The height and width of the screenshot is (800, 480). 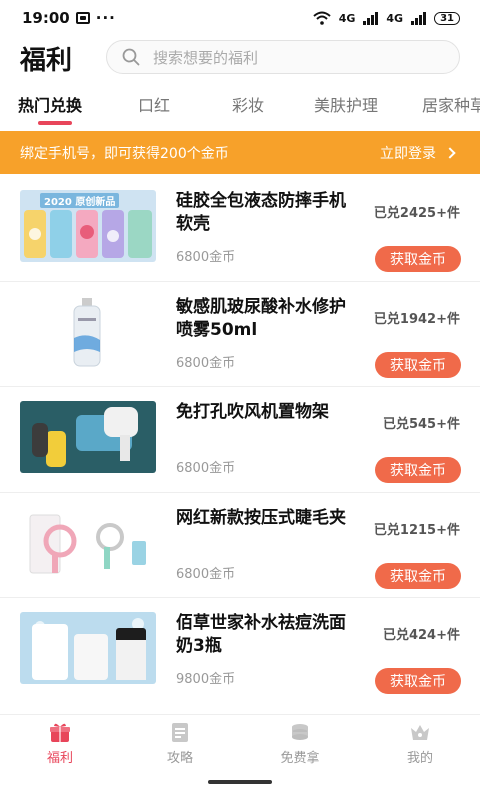 What do you see at coordinates (420, 732) in the screenshot?
I see `crown-icon` at bounding box center [420, 732].